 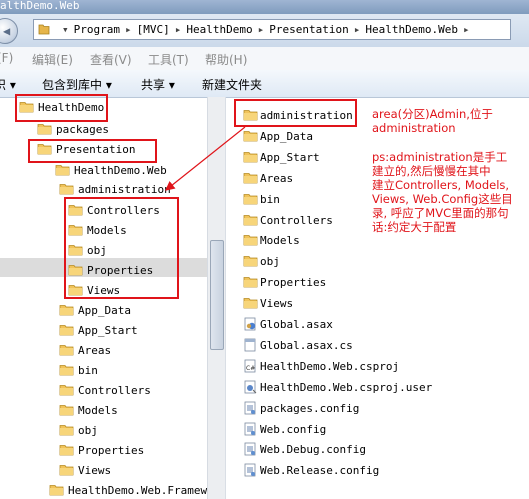 I want to click on note-line: area(分区)Admin,位于, so click(x=432, y=114).